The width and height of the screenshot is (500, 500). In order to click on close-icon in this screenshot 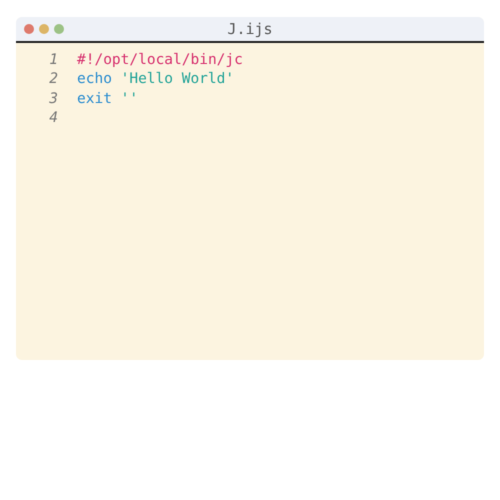, I will do `click(29, 29)`.